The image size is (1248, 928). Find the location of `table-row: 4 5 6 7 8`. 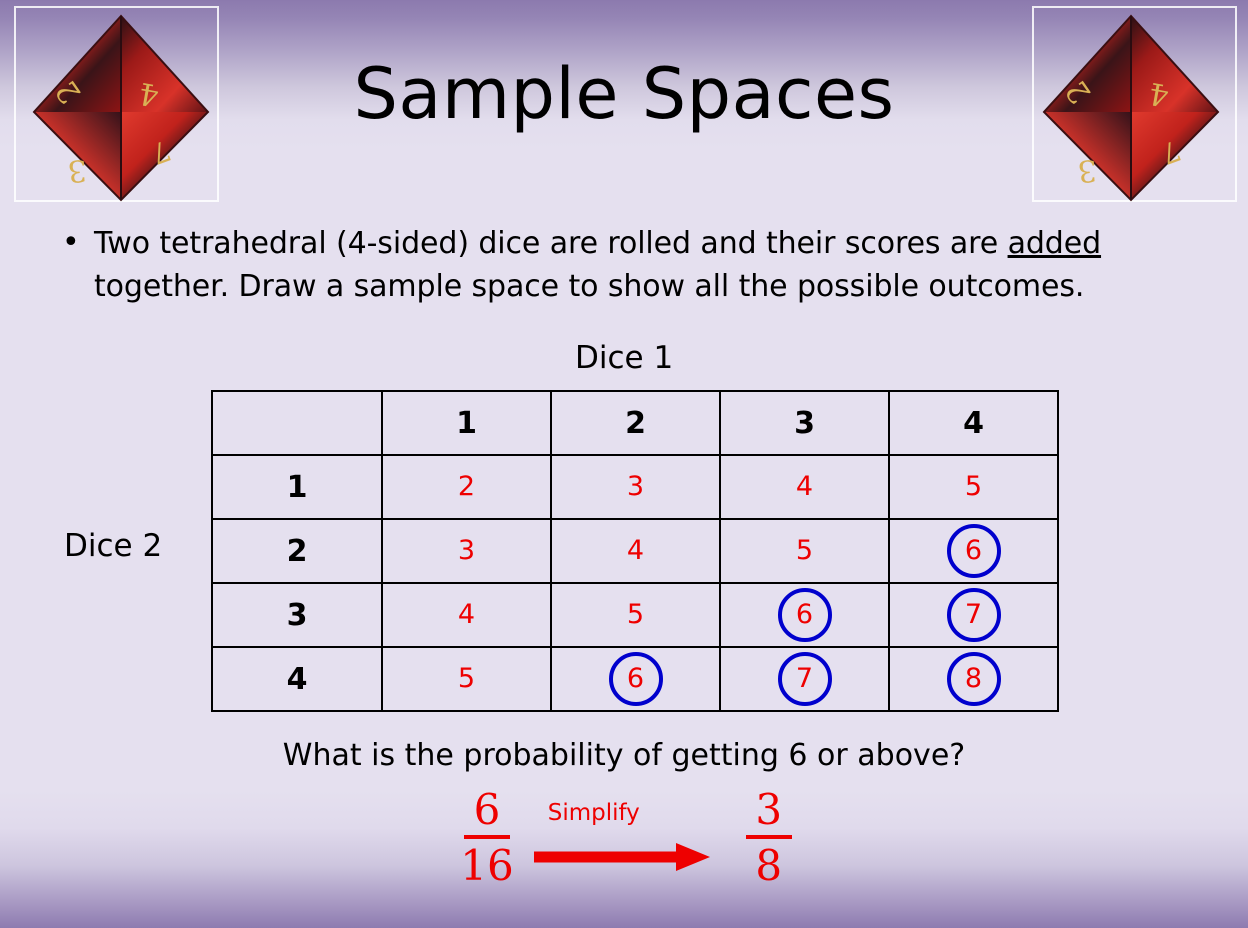

table-row: 4 5 6 7 8 is located at coordinates (635, 679).